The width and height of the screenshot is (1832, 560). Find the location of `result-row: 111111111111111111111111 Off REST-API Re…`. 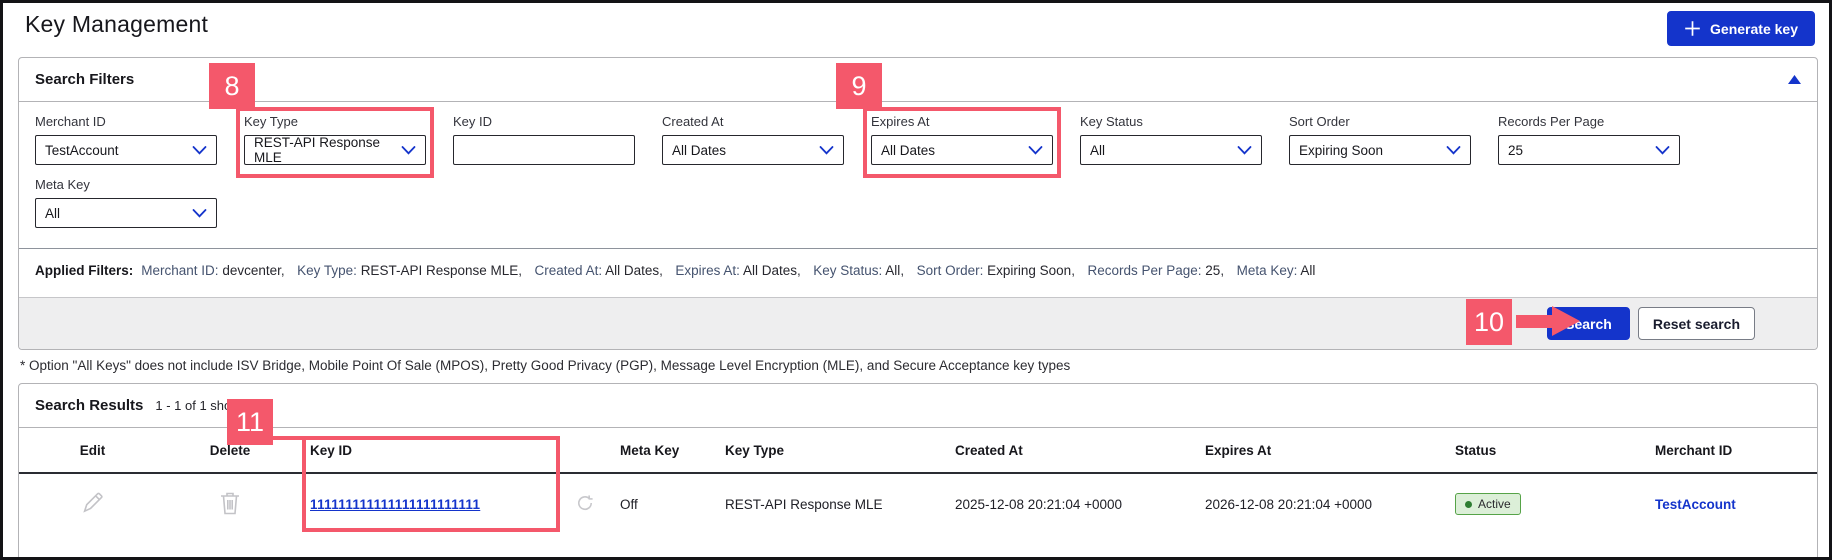

result-row: 111111111111111111111111 Off REST-API Re… is located at coordinates (918, 504).